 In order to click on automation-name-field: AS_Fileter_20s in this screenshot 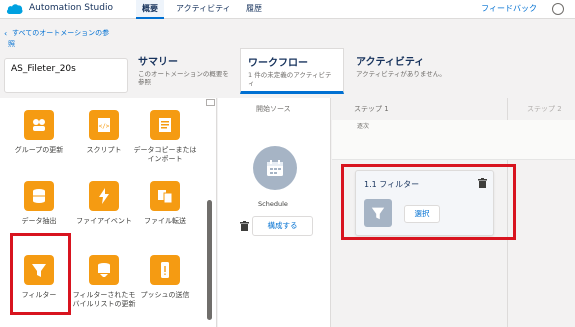, I will do `click(66, 75)`.